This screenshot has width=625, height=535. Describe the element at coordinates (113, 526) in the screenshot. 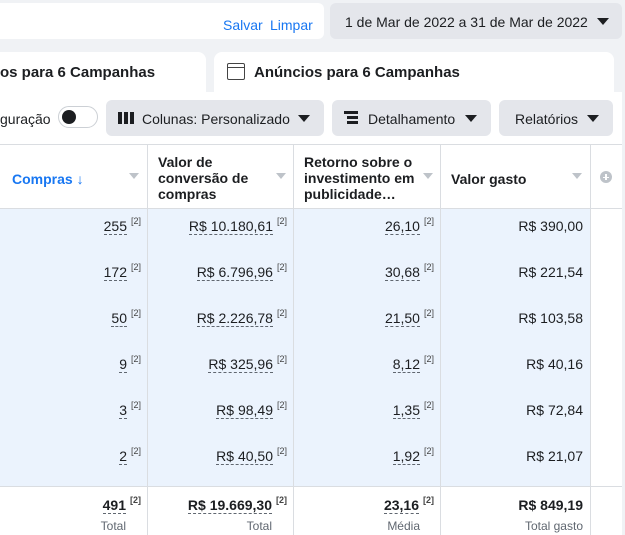

I see `total-purchases-caption: Total` at that location.